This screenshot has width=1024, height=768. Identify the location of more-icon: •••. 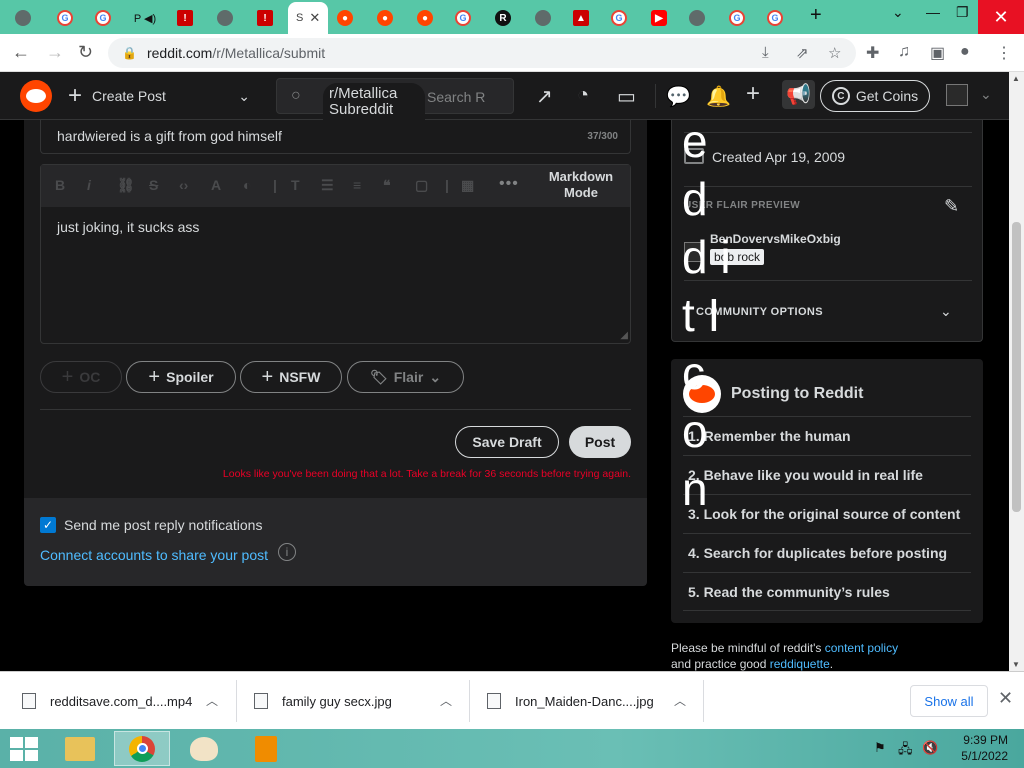
(509, 184).